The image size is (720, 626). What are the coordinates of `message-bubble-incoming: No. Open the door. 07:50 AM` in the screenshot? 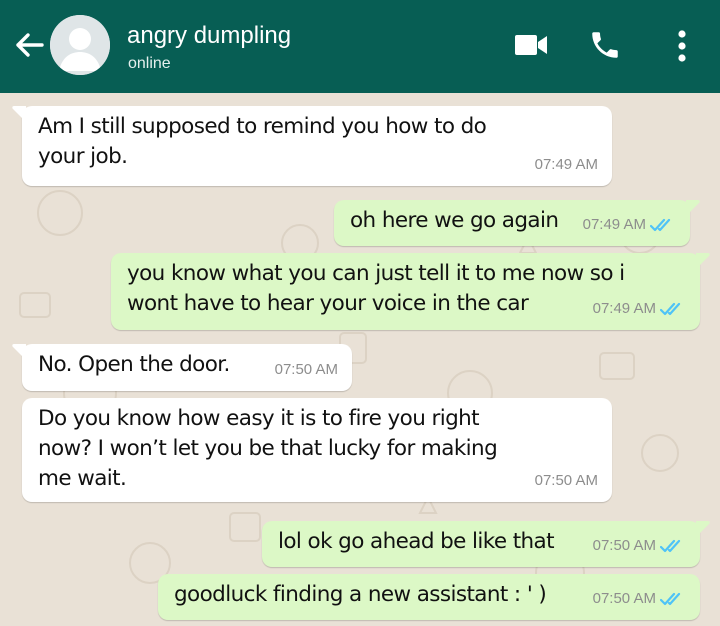 It's located at (182, 367).